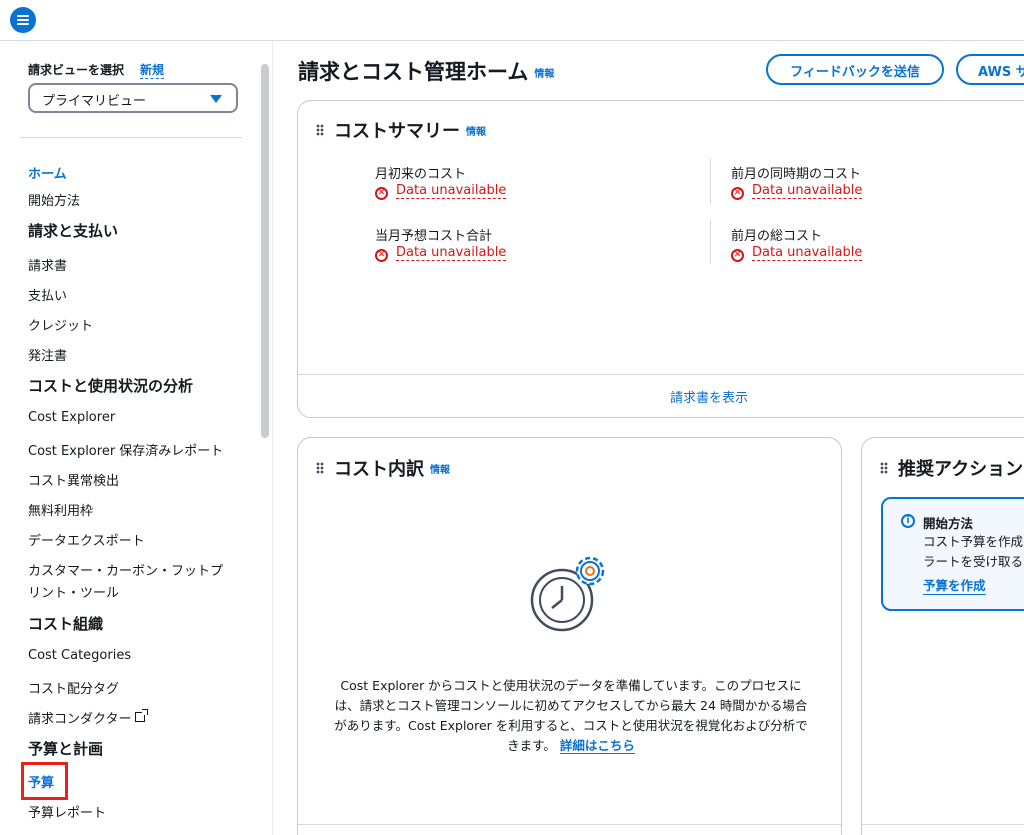 This screenshot has height=835, width=1024. I want to click on sidebar-section-heading: 予算と計画, so click(65, 748).